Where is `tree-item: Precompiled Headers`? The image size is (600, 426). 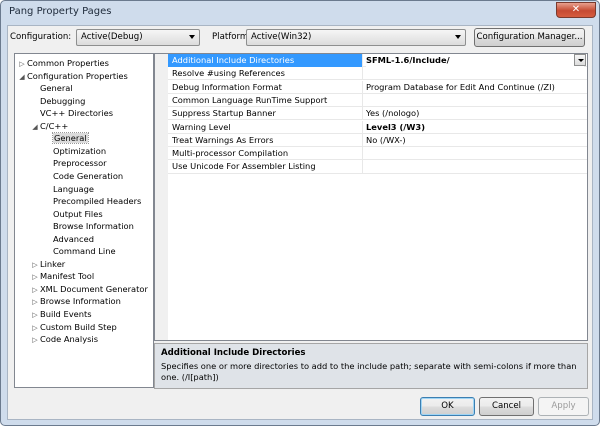
tree-item: Precompiled Headers is located at coordinates (92, 201).